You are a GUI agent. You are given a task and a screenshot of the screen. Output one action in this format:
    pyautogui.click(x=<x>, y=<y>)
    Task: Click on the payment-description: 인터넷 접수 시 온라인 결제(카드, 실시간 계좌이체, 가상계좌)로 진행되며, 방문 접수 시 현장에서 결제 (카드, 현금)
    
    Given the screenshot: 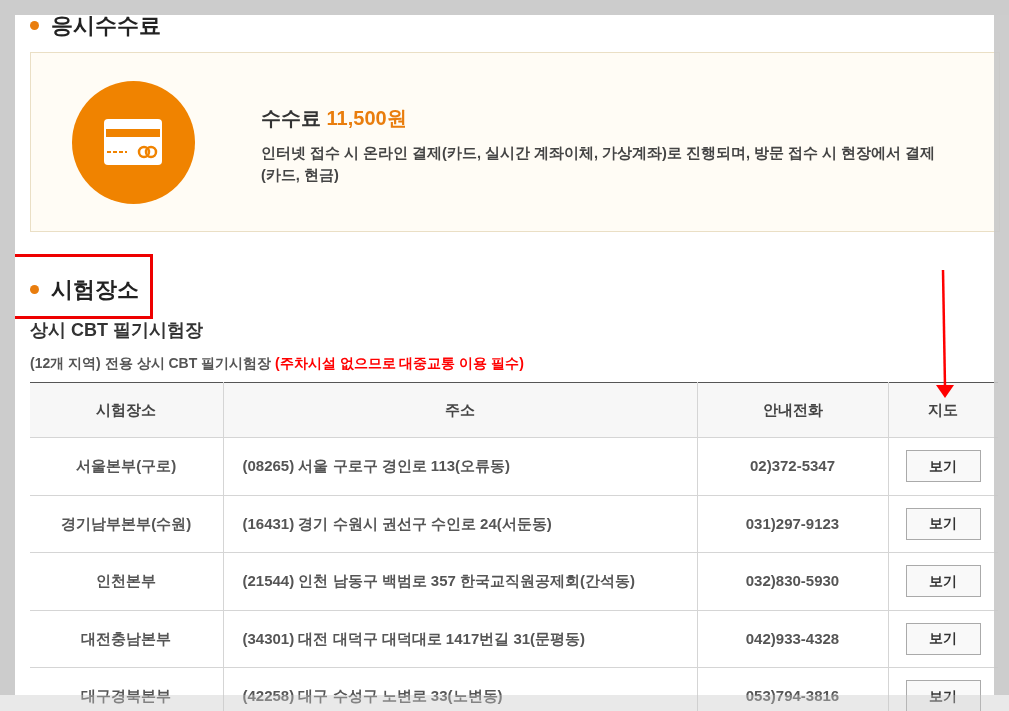 What is the action you would take?
    pyautogui.click(x=599, y=164)
    